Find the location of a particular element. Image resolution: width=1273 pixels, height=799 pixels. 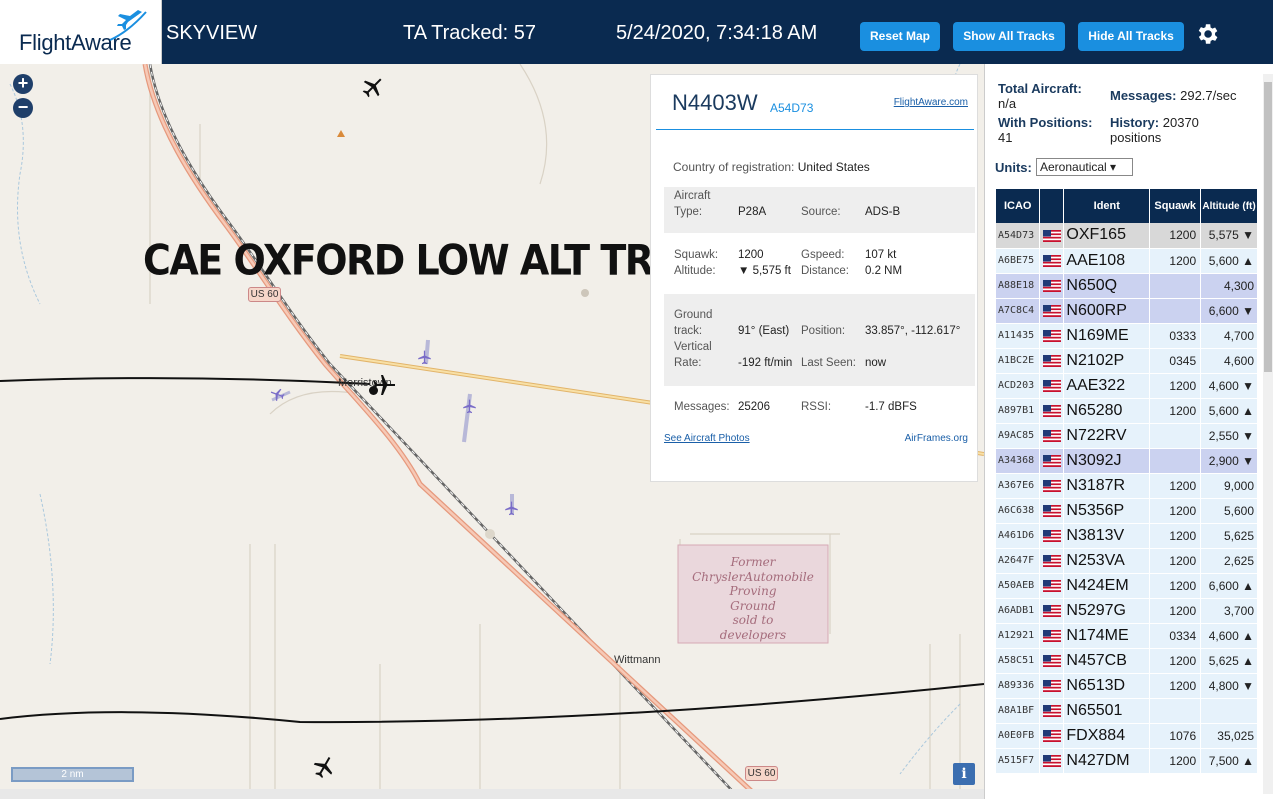

row-icao: A1BC2E is located at coordinates (1018, 361).